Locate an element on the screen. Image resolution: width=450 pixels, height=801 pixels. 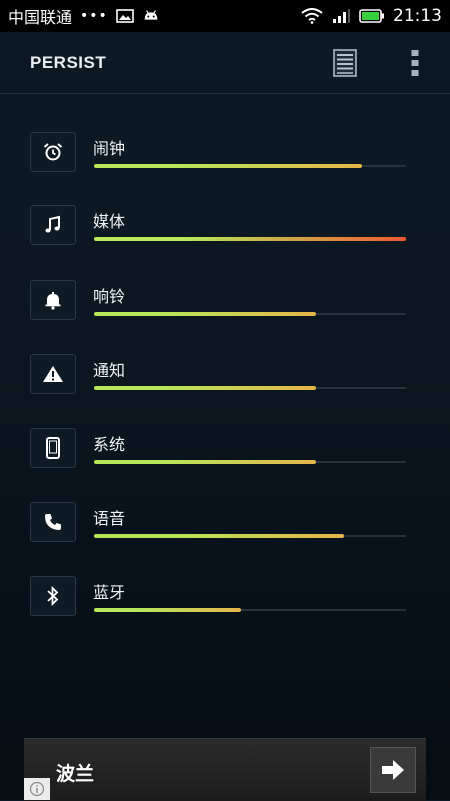
volume-row-media: 媒体 is located at coordinates (225, 235).